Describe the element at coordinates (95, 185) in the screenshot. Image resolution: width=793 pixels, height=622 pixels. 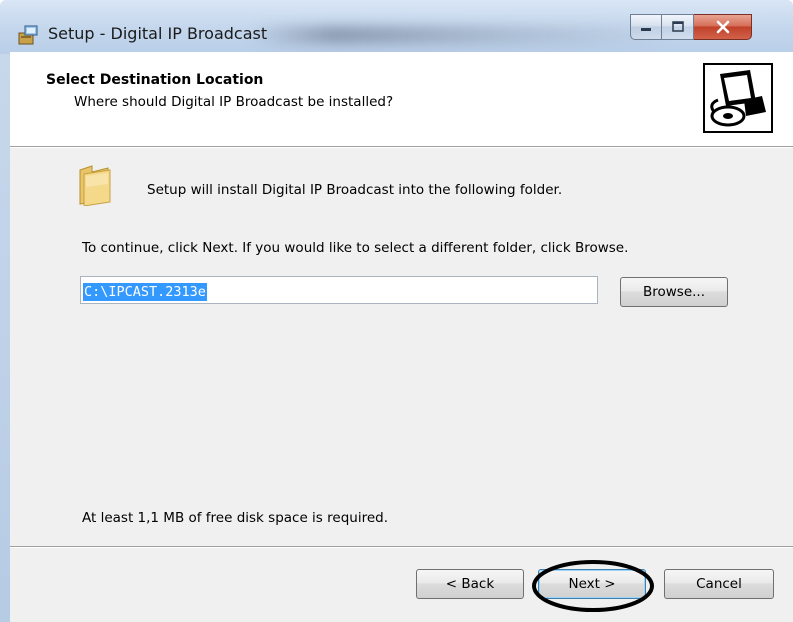
I see `folder-icon` at that location.